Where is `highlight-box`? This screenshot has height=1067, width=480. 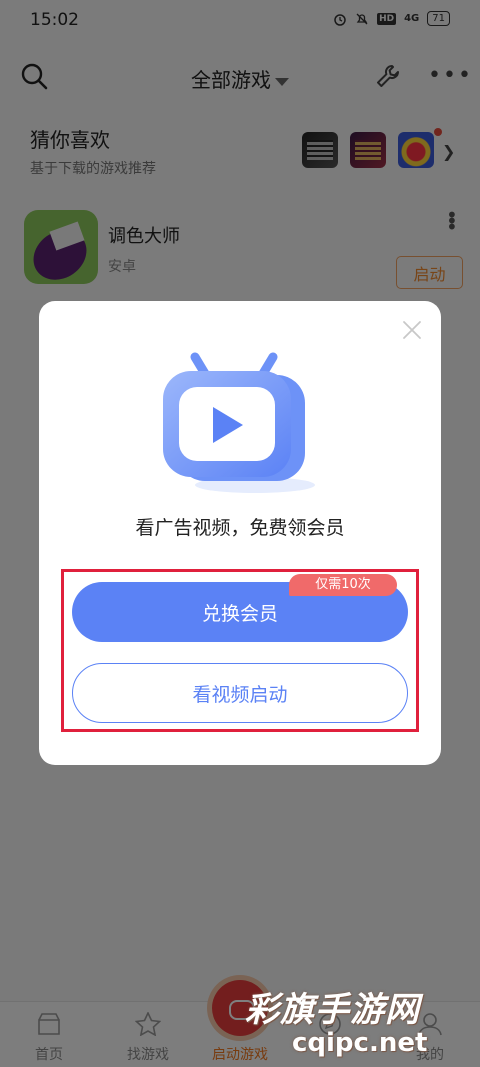 highlight-box is located at coordinates (240, 650).